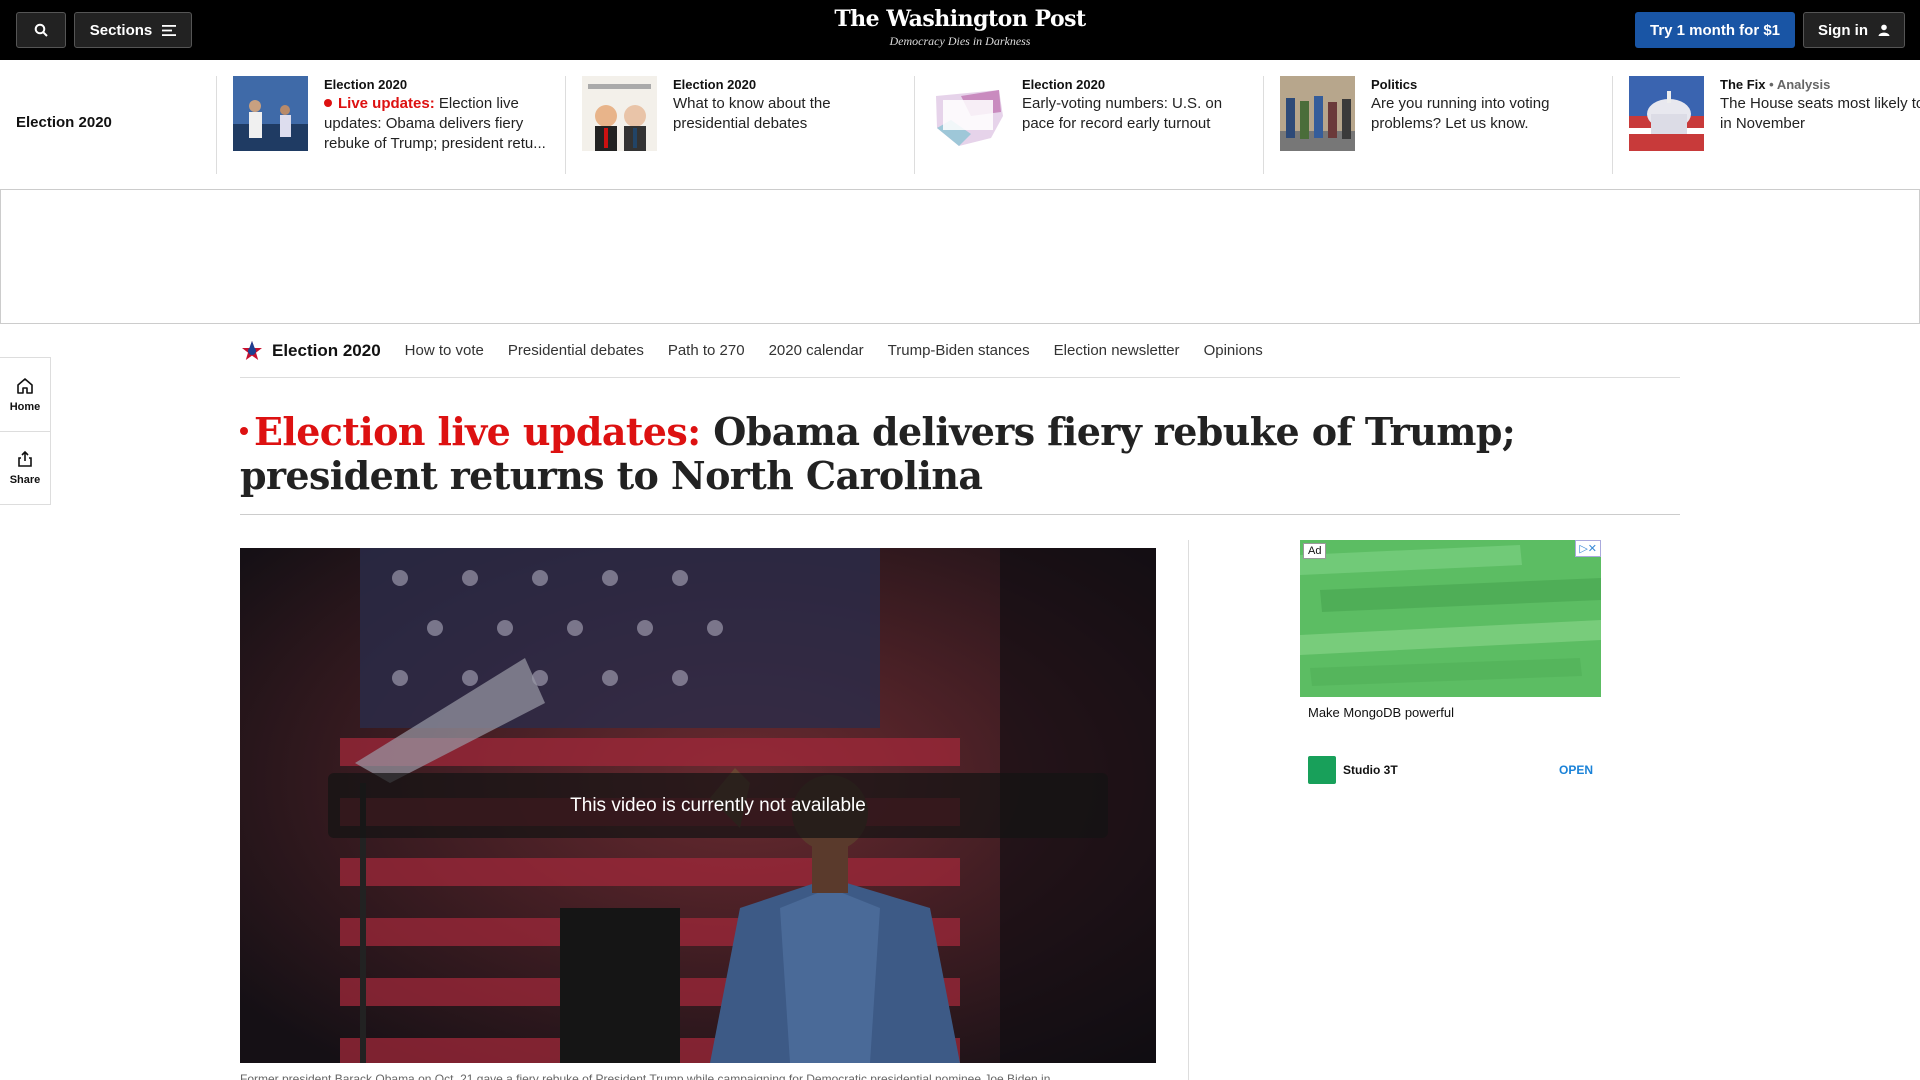 Image resolution: width=1920 pixels, height=1080 pixels. I want to click on nav-link-opinions: Opinions, so click(1233, 350).